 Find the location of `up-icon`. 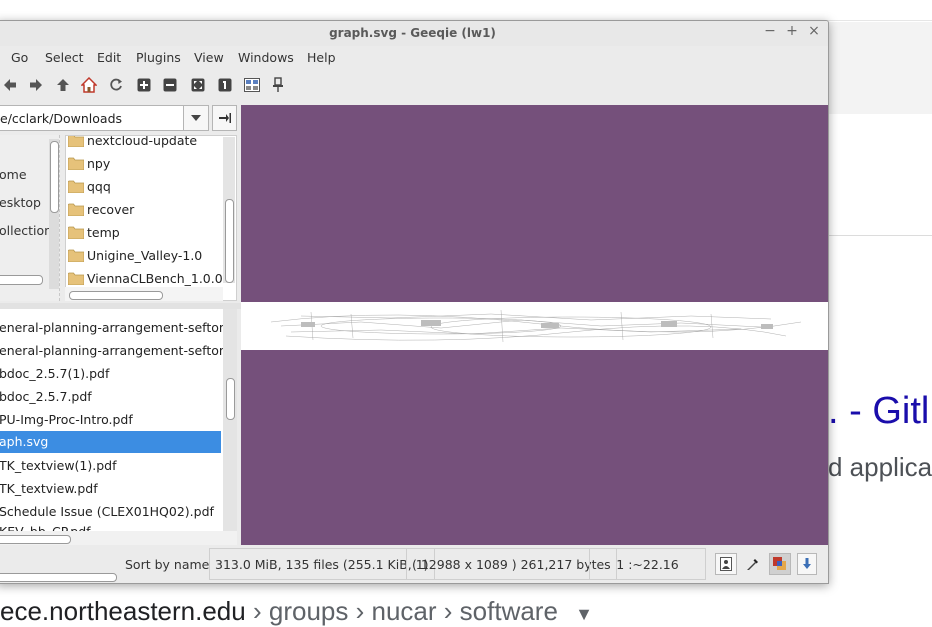

up-icon is located at coordinates (63, 85).